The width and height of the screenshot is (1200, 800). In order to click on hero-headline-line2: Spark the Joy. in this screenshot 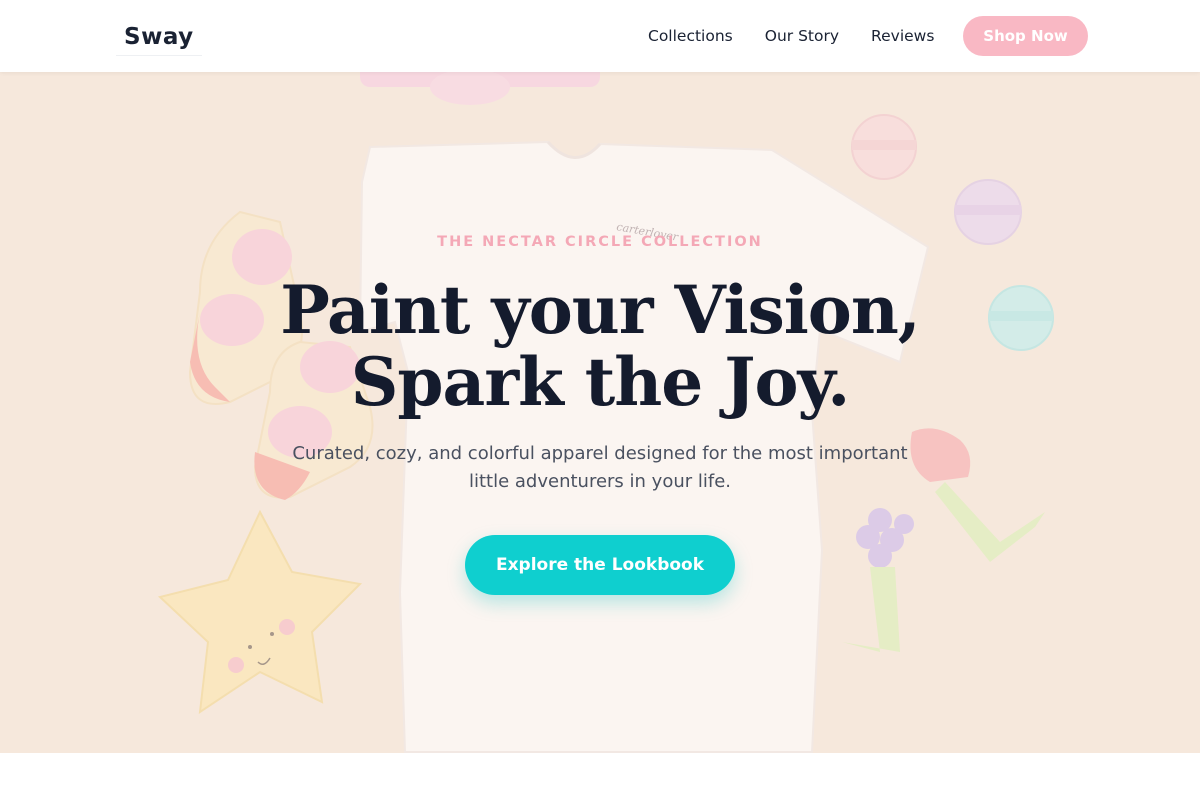, I will do `click(600, 382)`.